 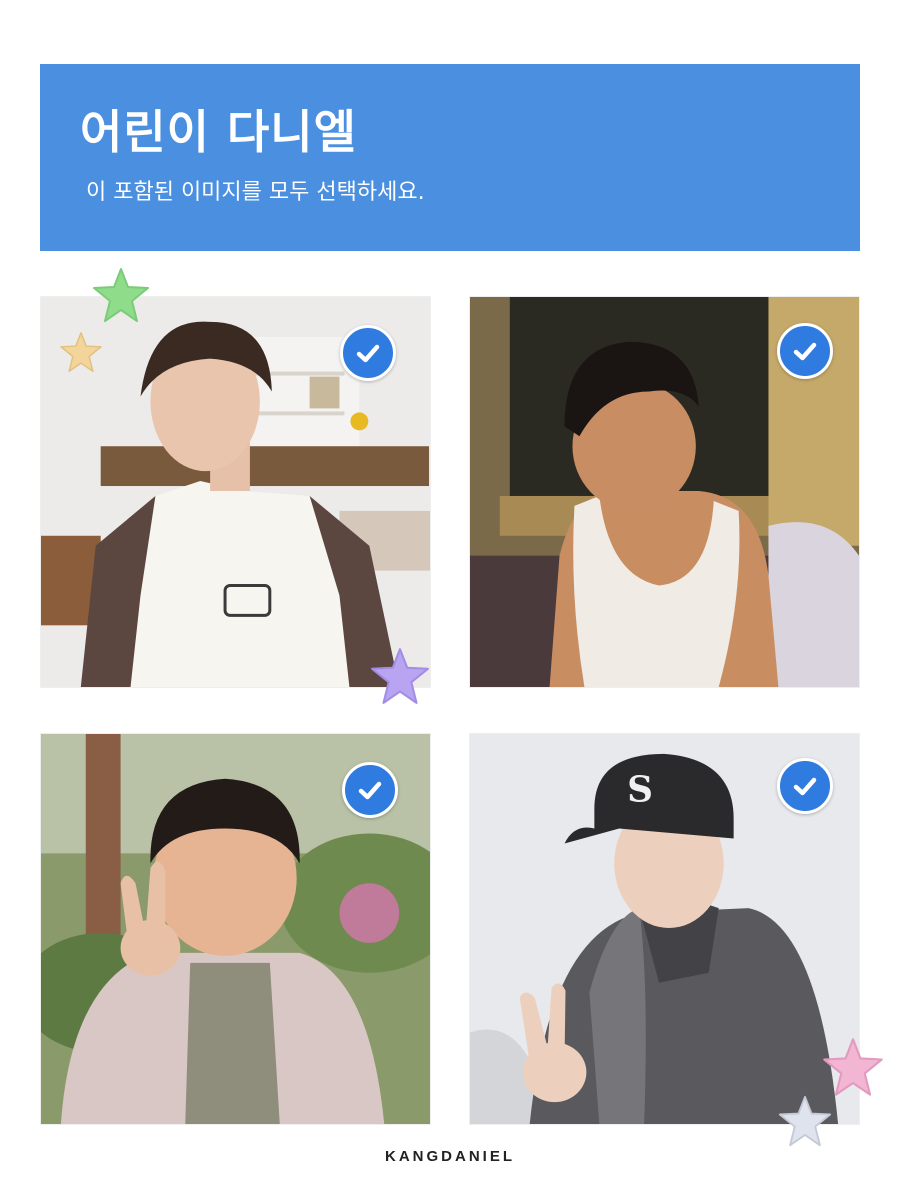 I want to click on image-tile-4: S, so click(x=664, y=929).